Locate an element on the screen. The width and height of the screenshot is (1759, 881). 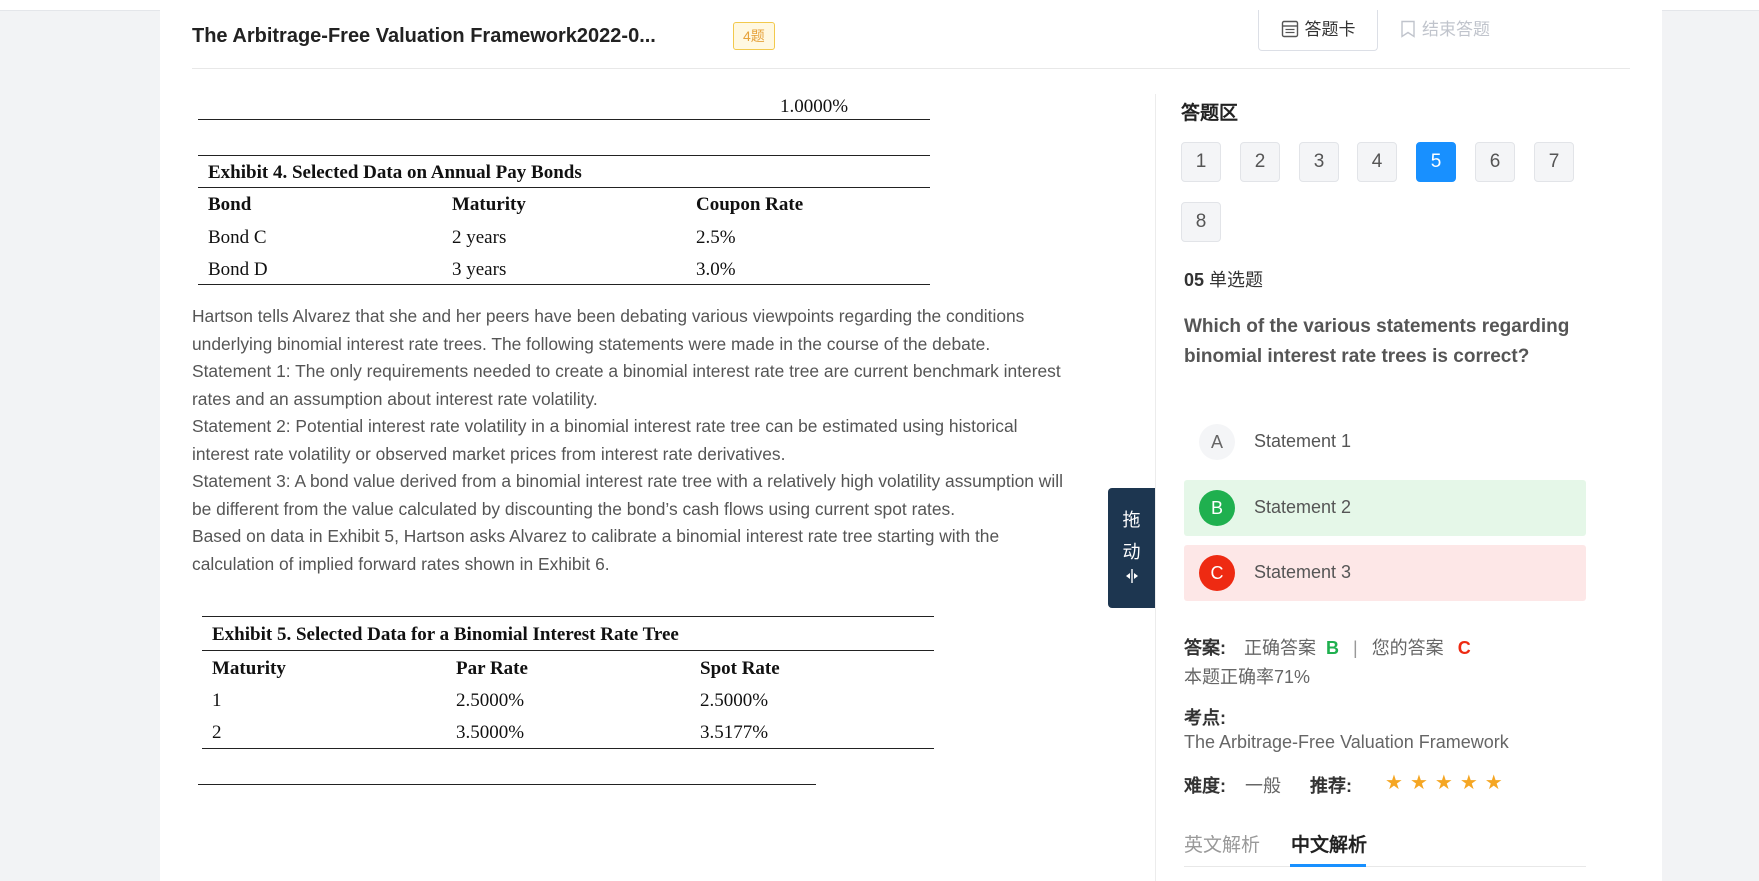
answer-card-icon is located at coordinates (1289, 29).